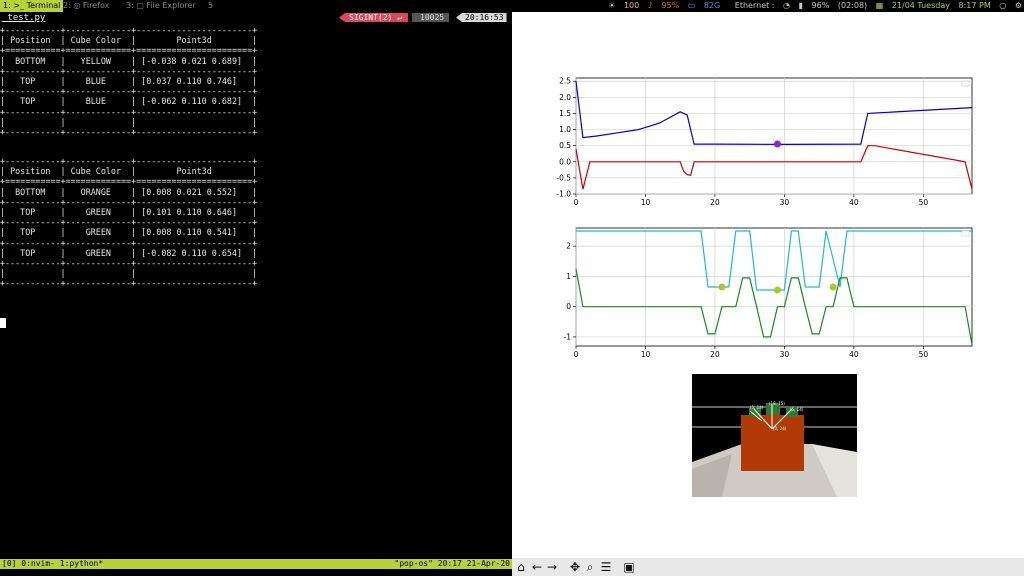 This screenshot has width=1024, height=576. I want to click on volume-value: 95%, so click(670, 5).